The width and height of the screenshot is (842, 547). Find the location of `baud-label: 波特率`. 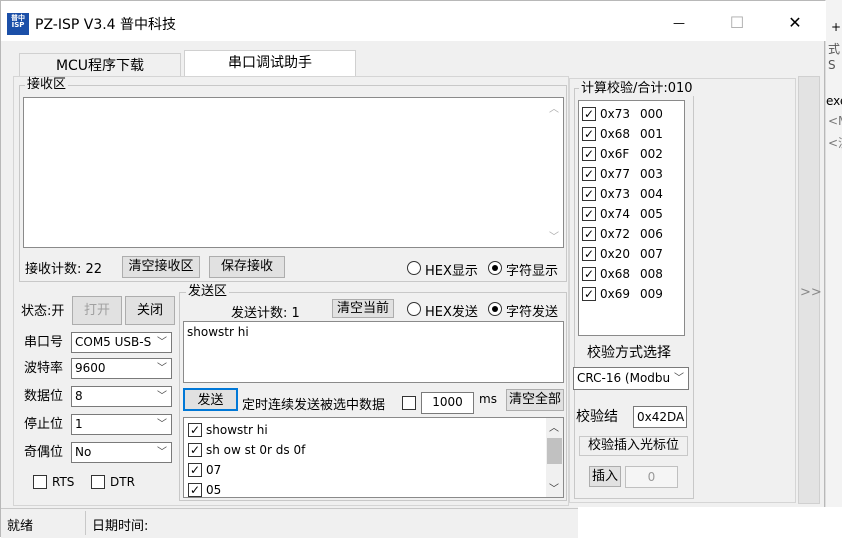

baud-label: 波特率 is located at coordinates (44, 368).